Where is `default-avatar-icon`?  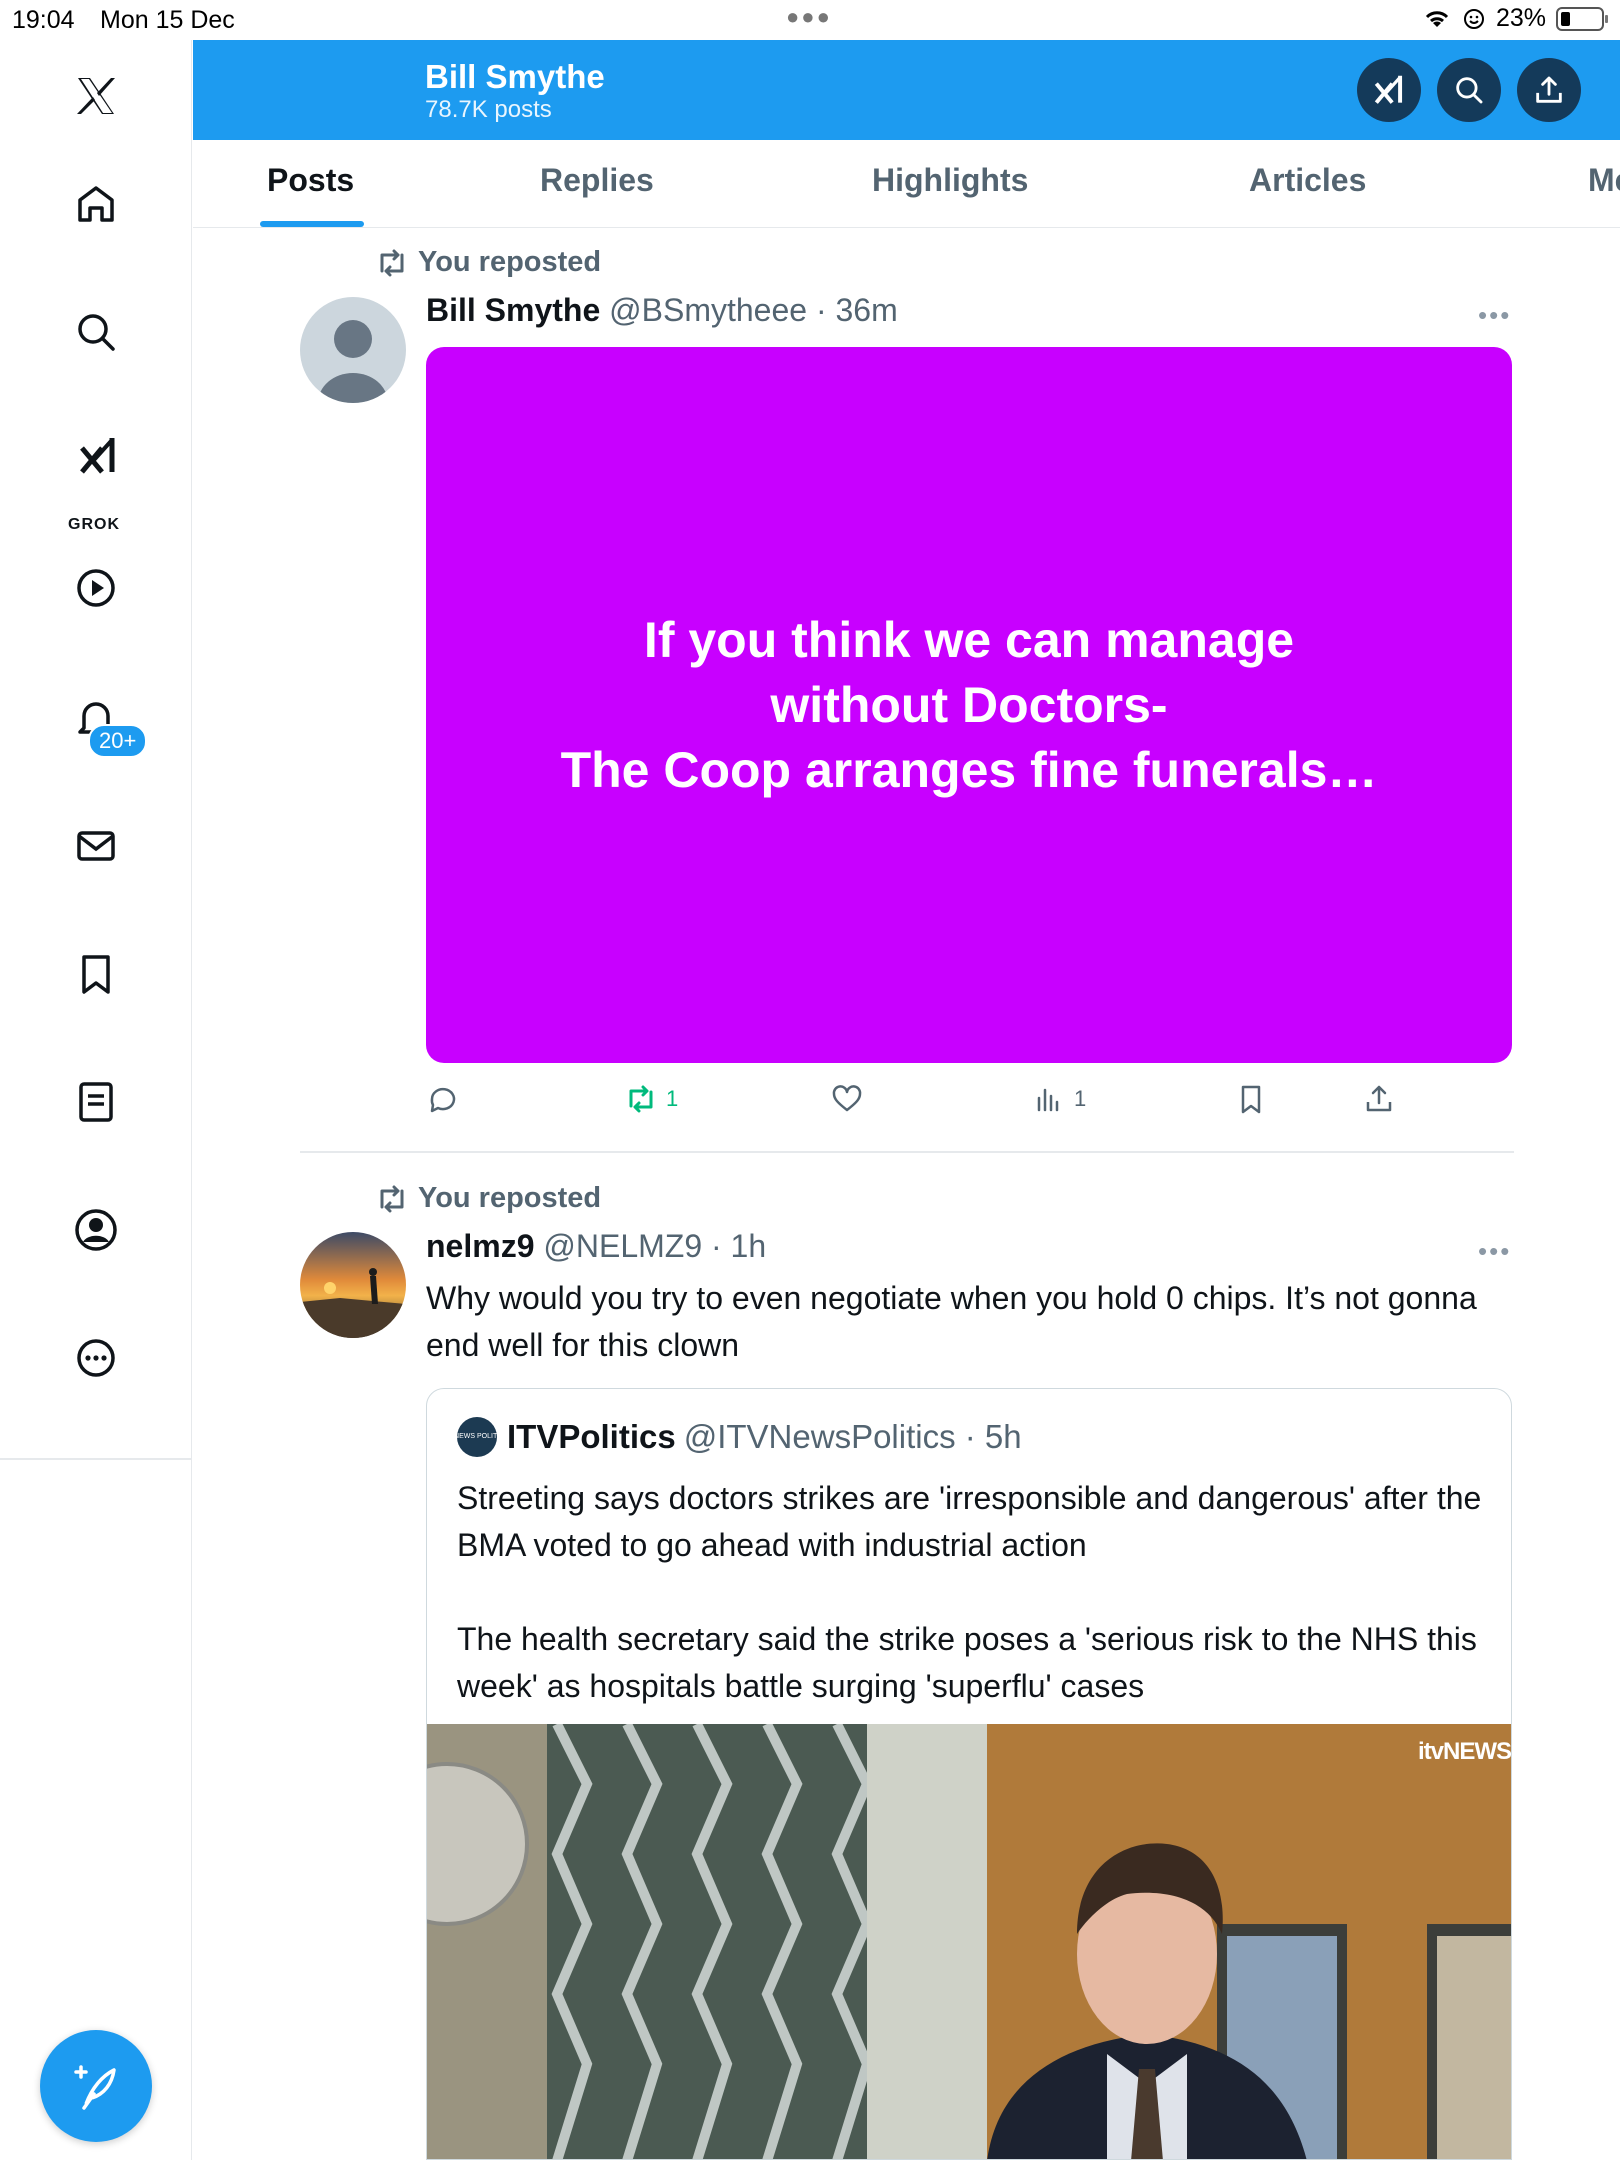 default-avatar-icon is located at coordinates (353, 361).